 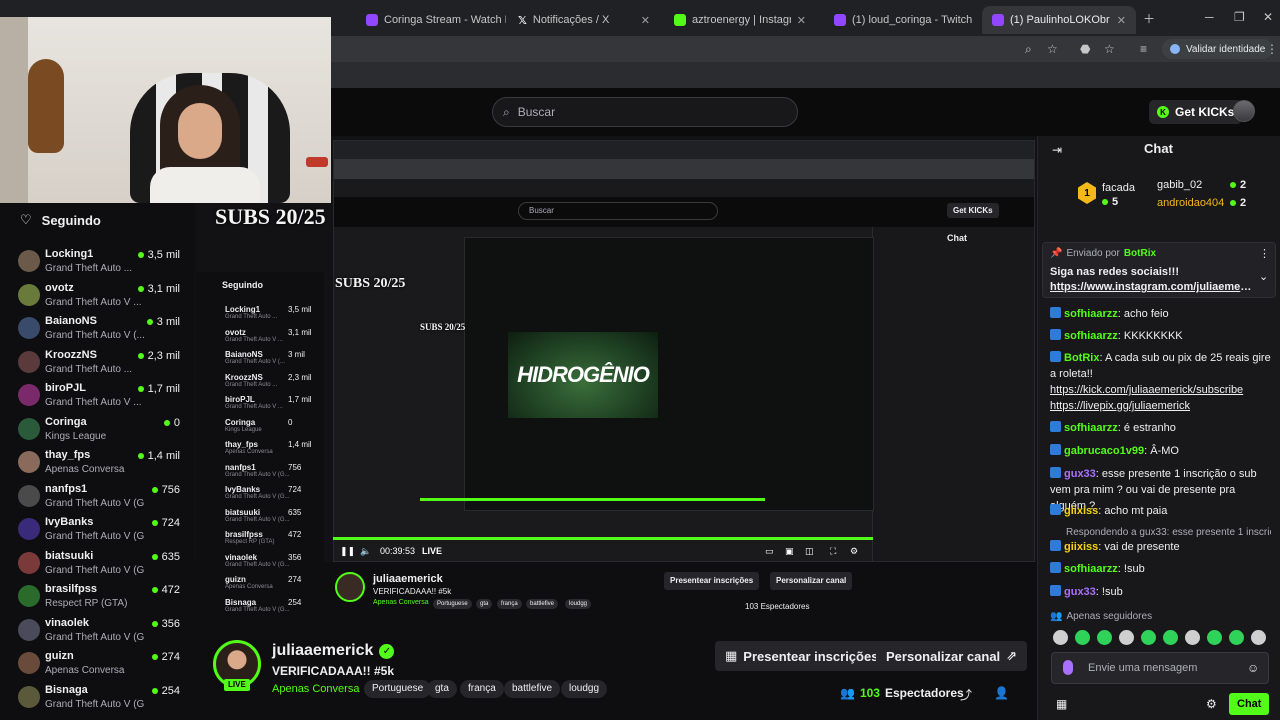 I want to click on sidebar-channel: ovotz Grand Theft Auto V ... 3,1 mil, so click(x=102, y=297).